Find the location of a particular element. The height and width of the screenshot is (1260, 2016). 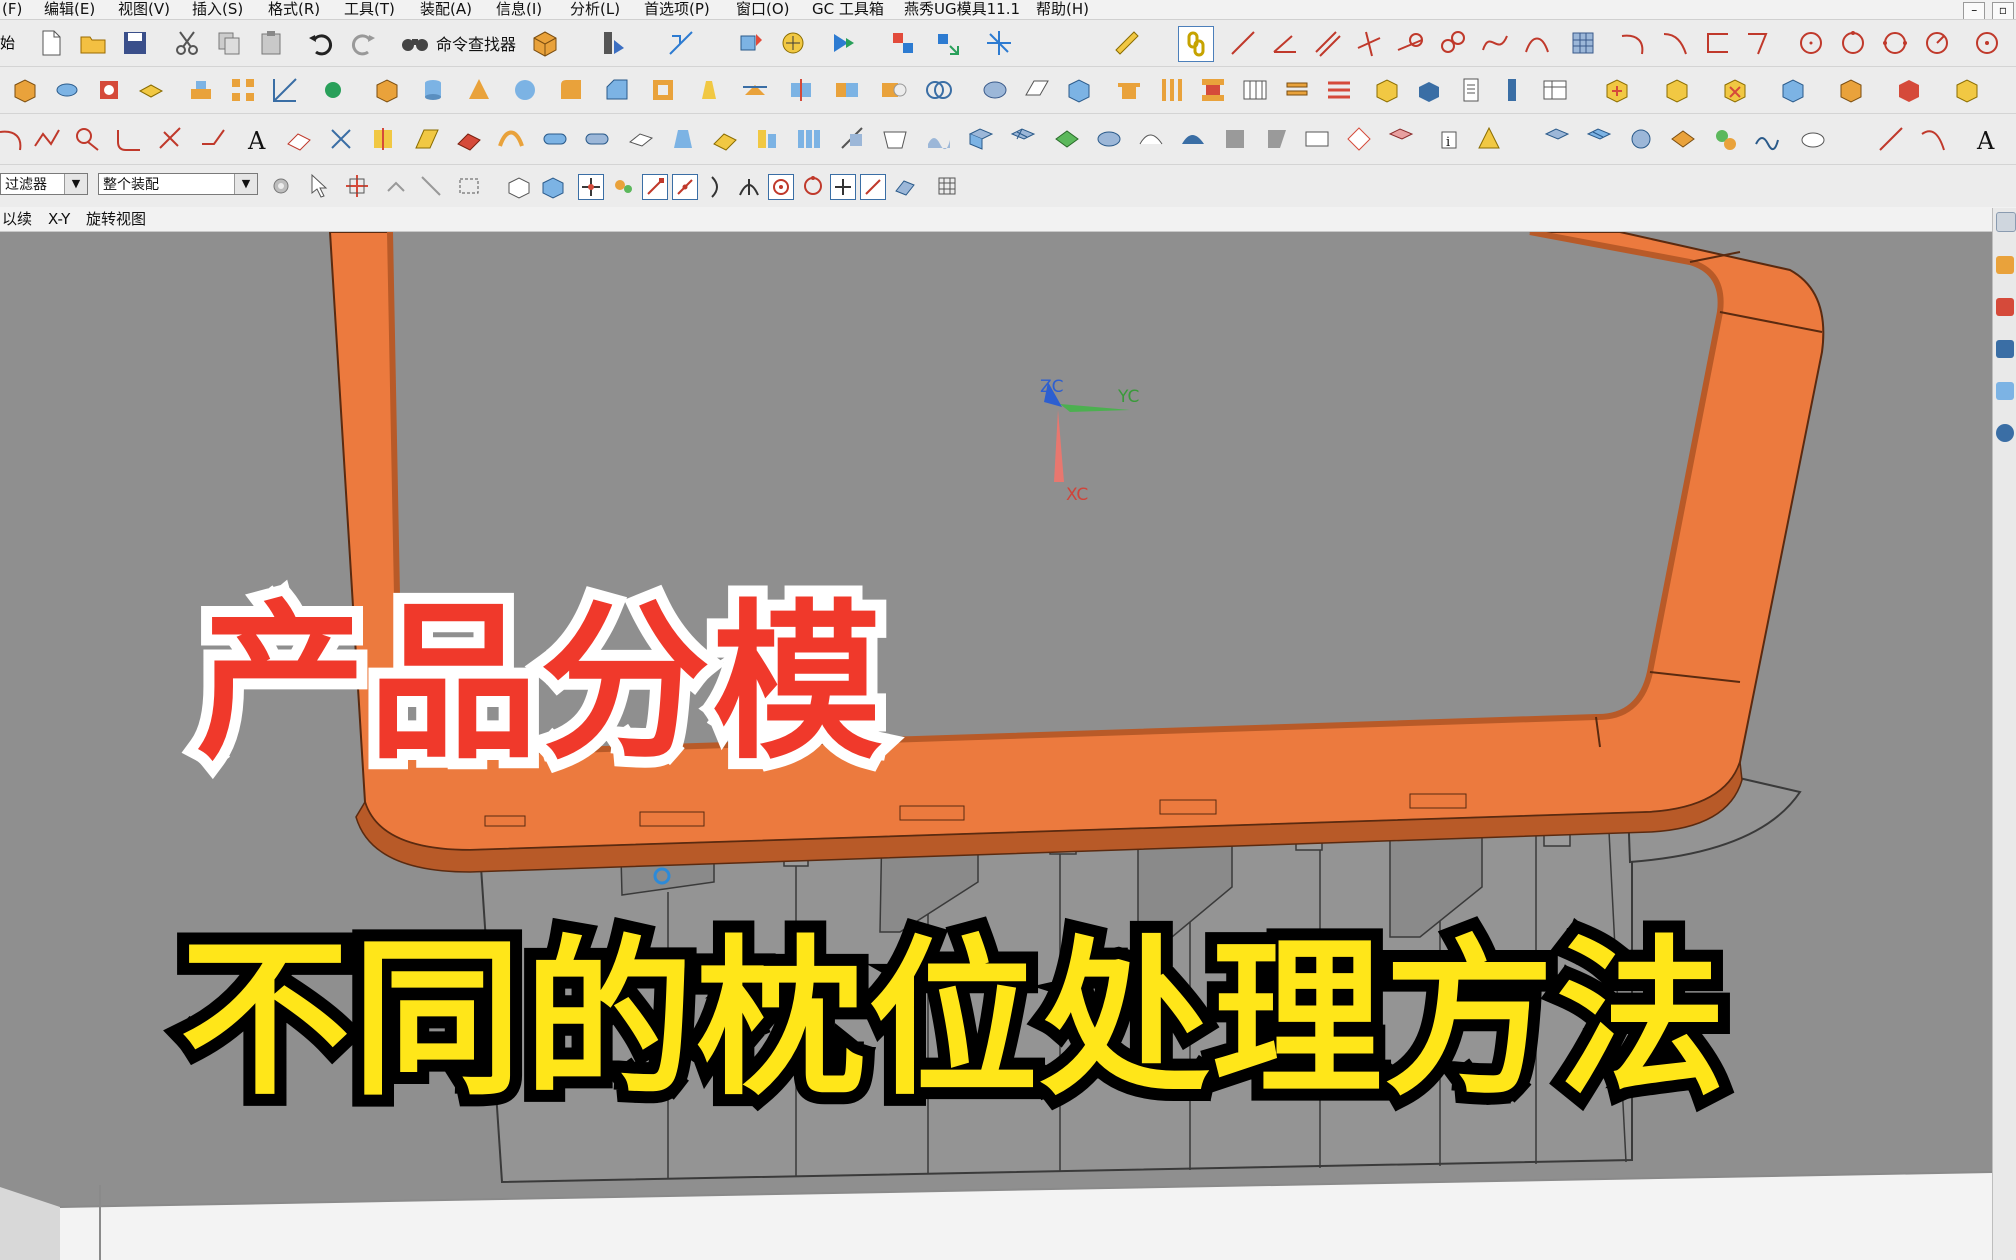

analysis-cone-icon is located at coordinates (1489, 139).